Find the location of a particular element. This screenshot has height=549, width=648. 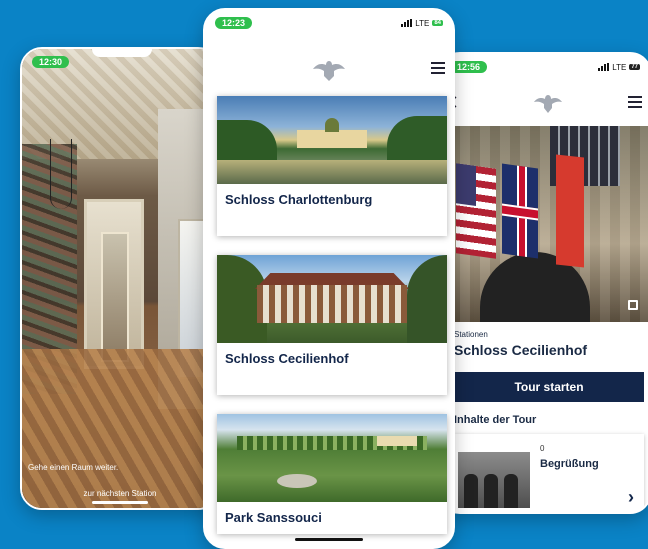

battery-icon: 84 is located at coordinates (437, 23).